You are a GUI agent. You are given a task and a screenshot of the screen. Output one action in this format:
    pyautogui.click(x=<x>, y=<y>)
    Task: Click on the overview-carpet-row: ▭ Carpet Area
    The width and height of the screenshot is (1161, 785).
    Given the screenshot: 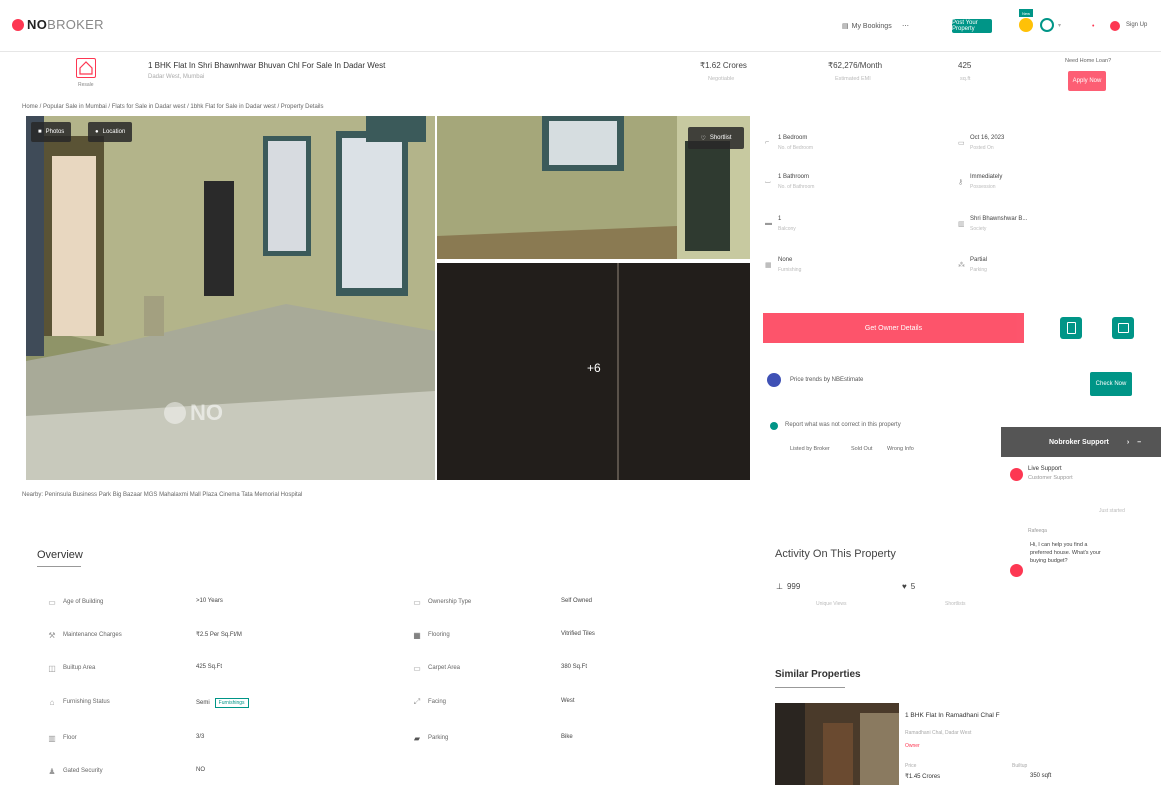 What is the action you would take?
    pyautogui.click(x=436, y=668)
    